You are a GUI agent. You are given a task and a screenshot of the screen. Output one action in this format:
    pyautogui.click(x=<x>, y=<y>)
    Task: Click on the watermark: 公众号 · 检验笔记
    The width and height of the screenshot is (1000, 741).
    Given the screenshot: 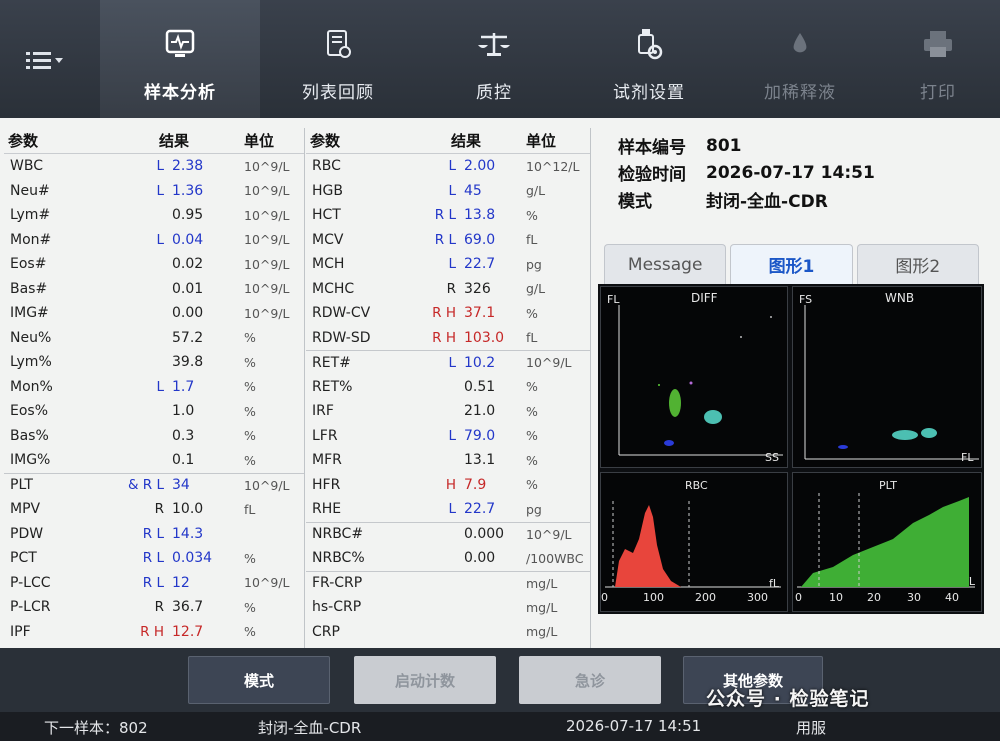 What is the action you would take?
    pyautogui.click(x=788, y=699)
    